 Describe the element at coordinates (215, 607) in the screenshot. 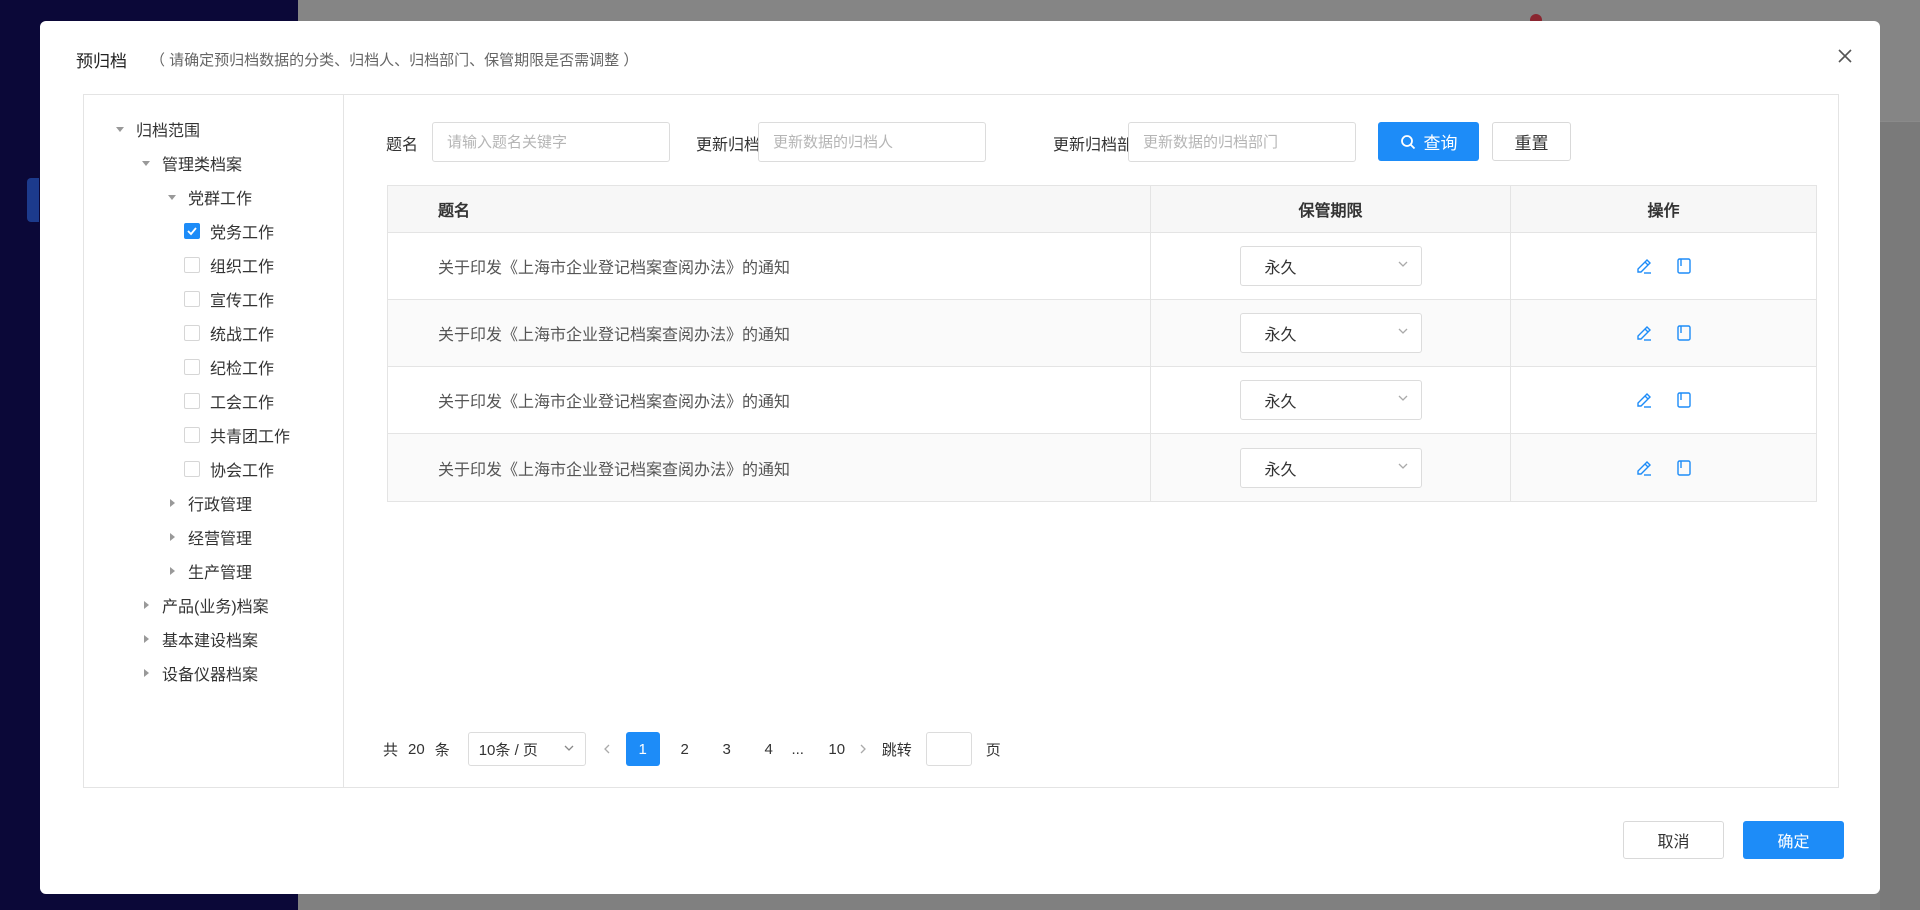

I see `tree-node-label: 产品(业务)档案` at that location.